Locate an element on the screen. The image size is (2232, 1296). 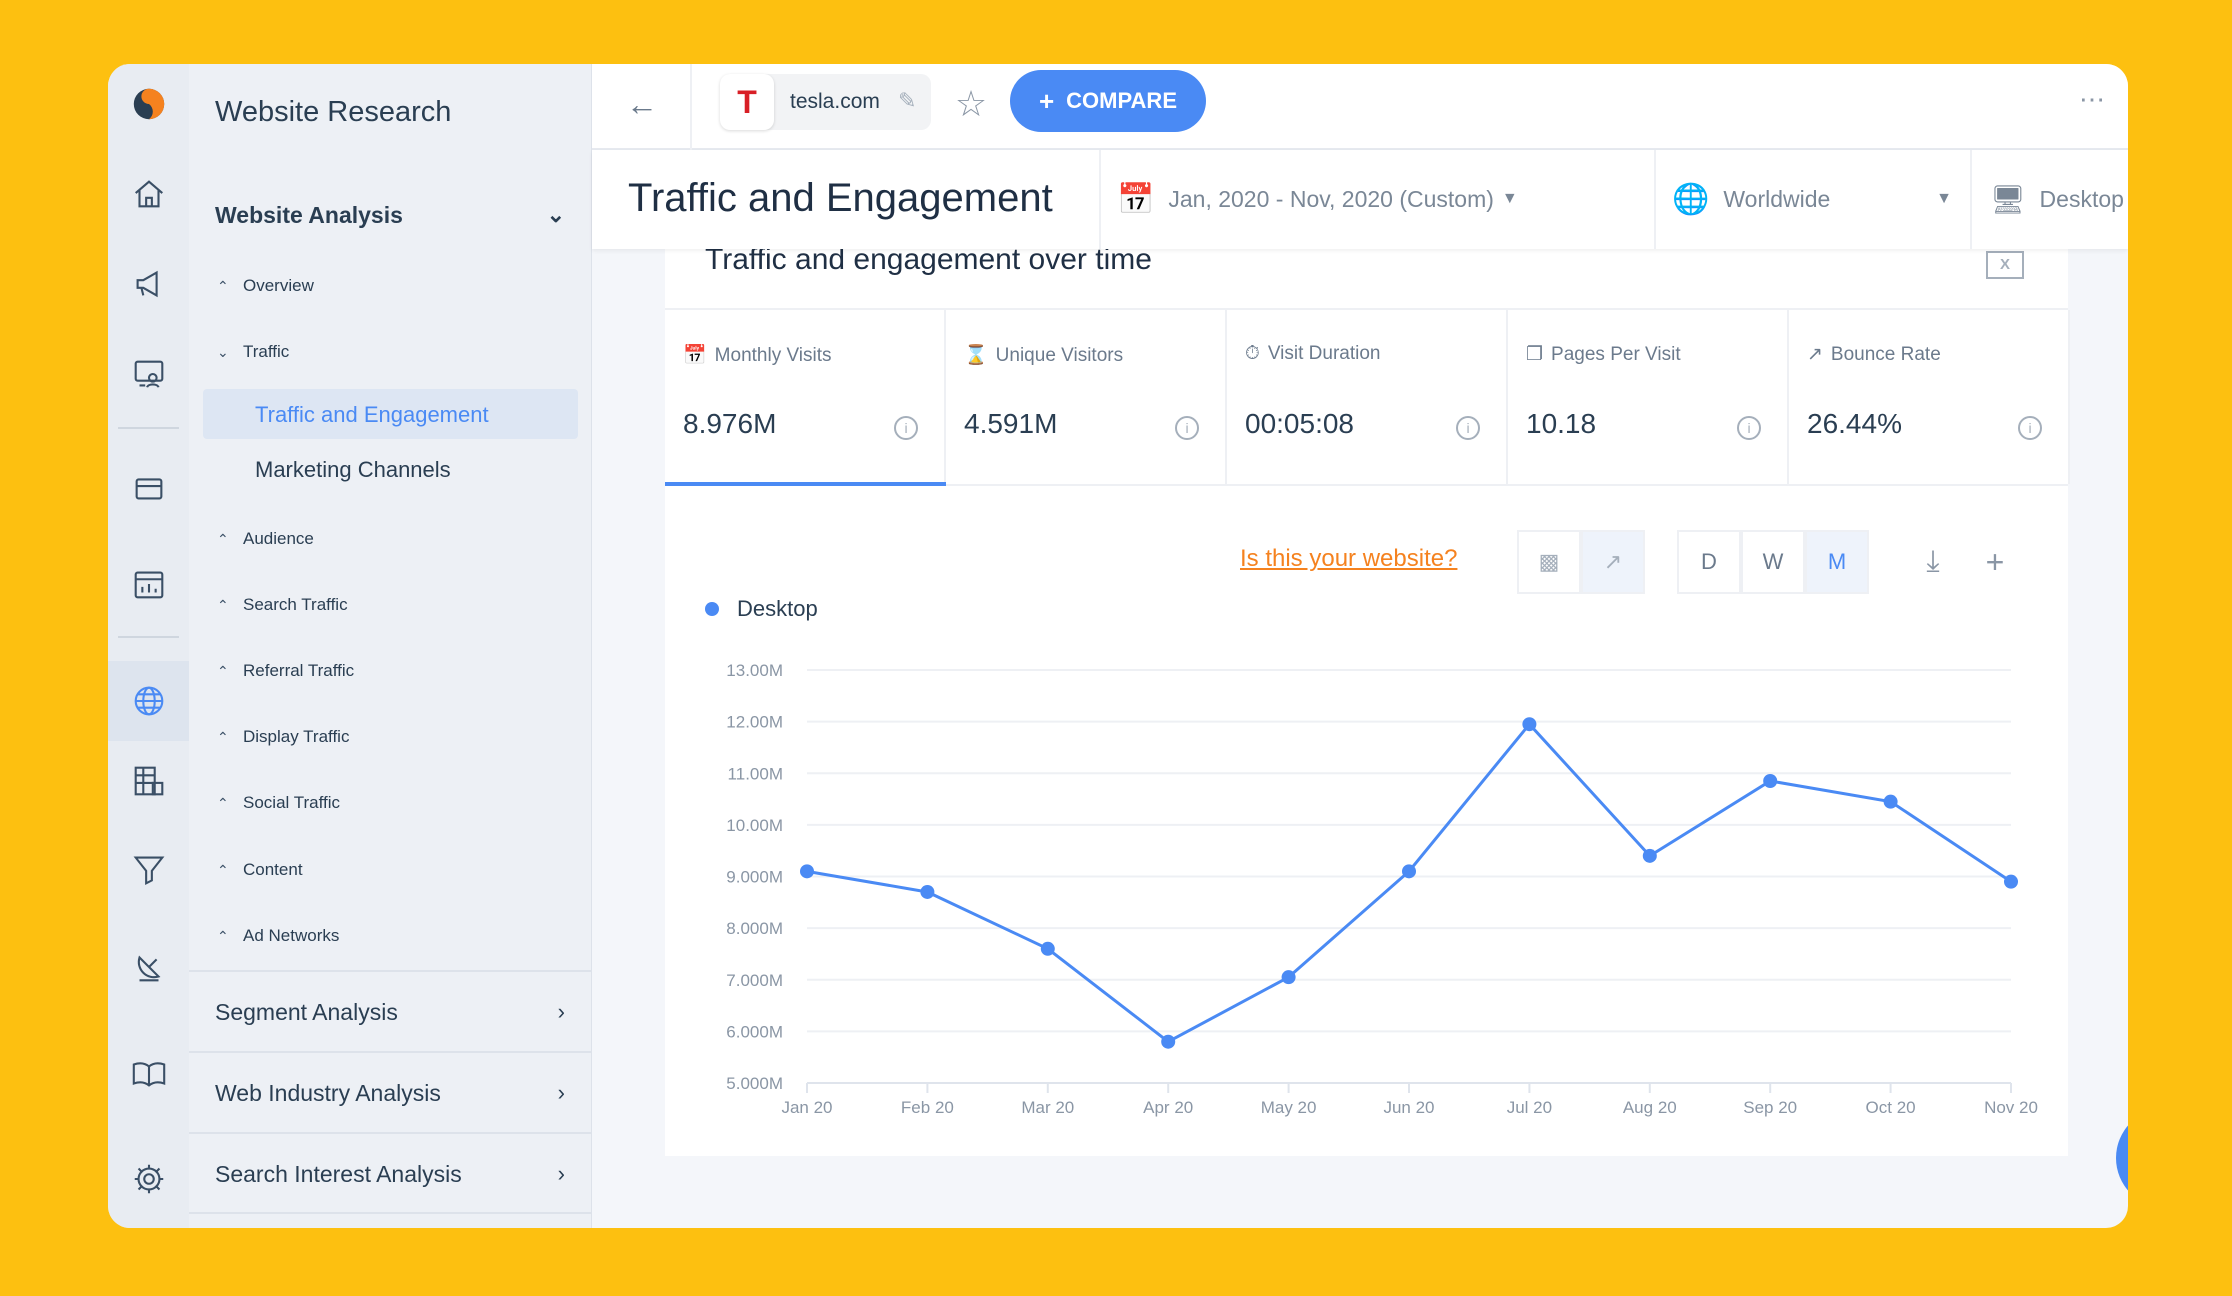
label: Audience is located at coordinates (278, 538).